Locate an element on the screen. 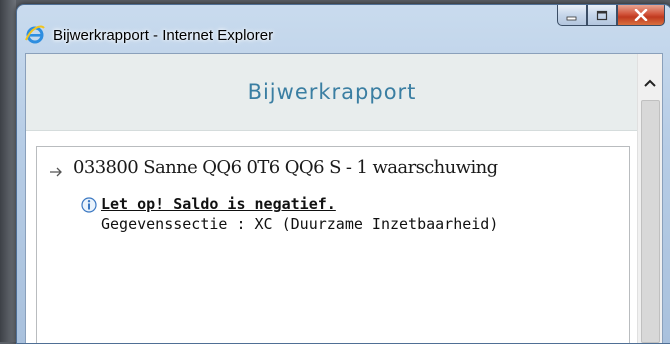  scroll-thumb is located at coordinates (650, 221).